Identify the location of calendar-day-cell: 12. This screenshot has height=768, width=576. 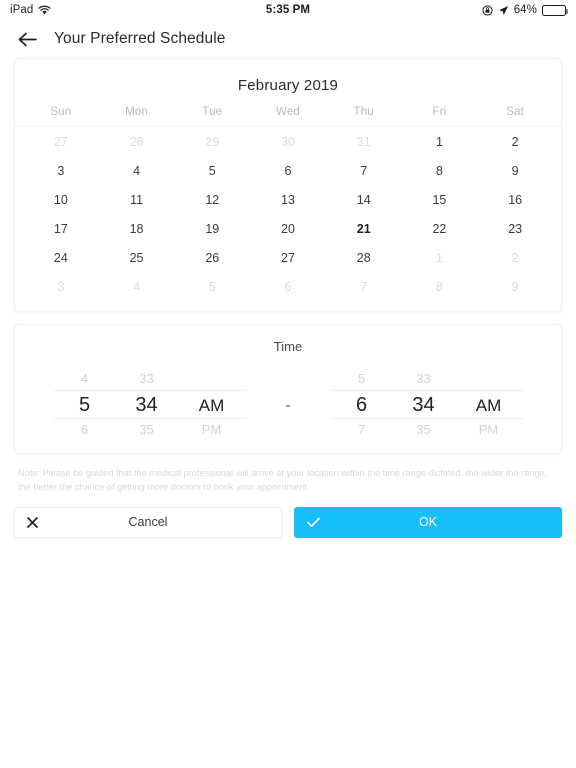
(212, 199).